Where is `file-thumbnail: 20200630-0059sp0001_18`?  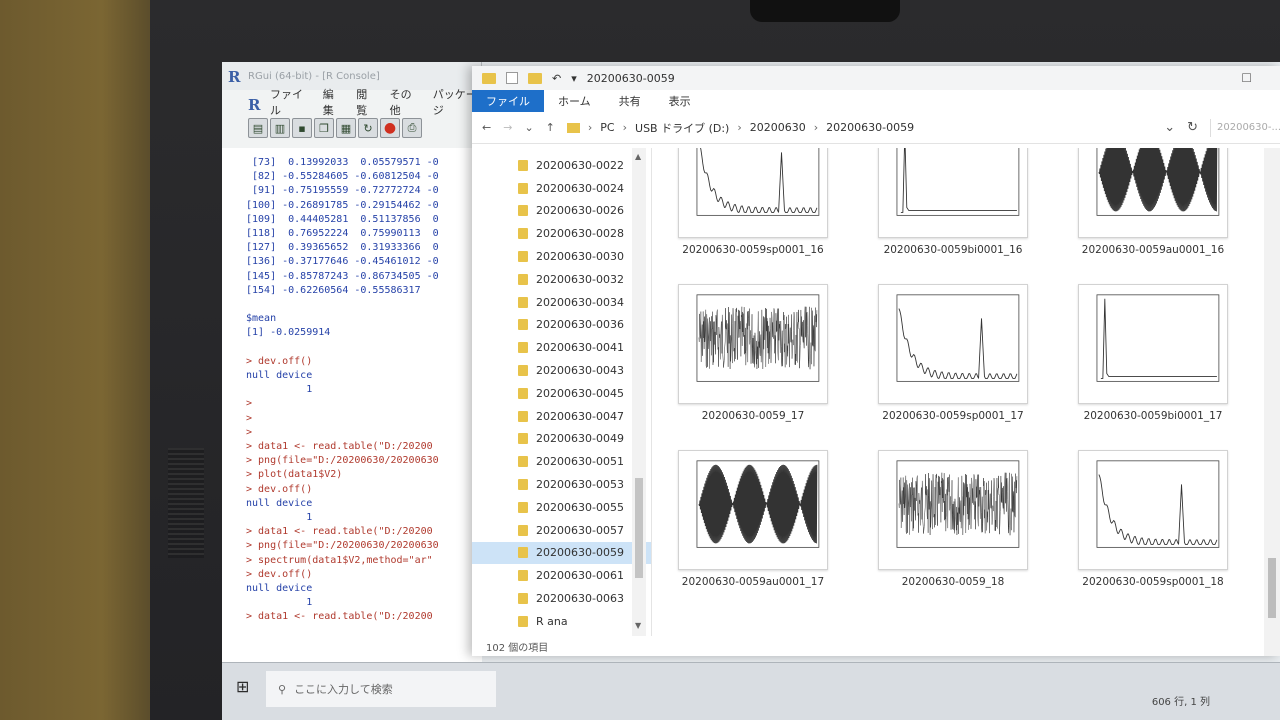
file-thumbnail: 20200630-0059sp0001_18 is located at coordinates (1153, 531).